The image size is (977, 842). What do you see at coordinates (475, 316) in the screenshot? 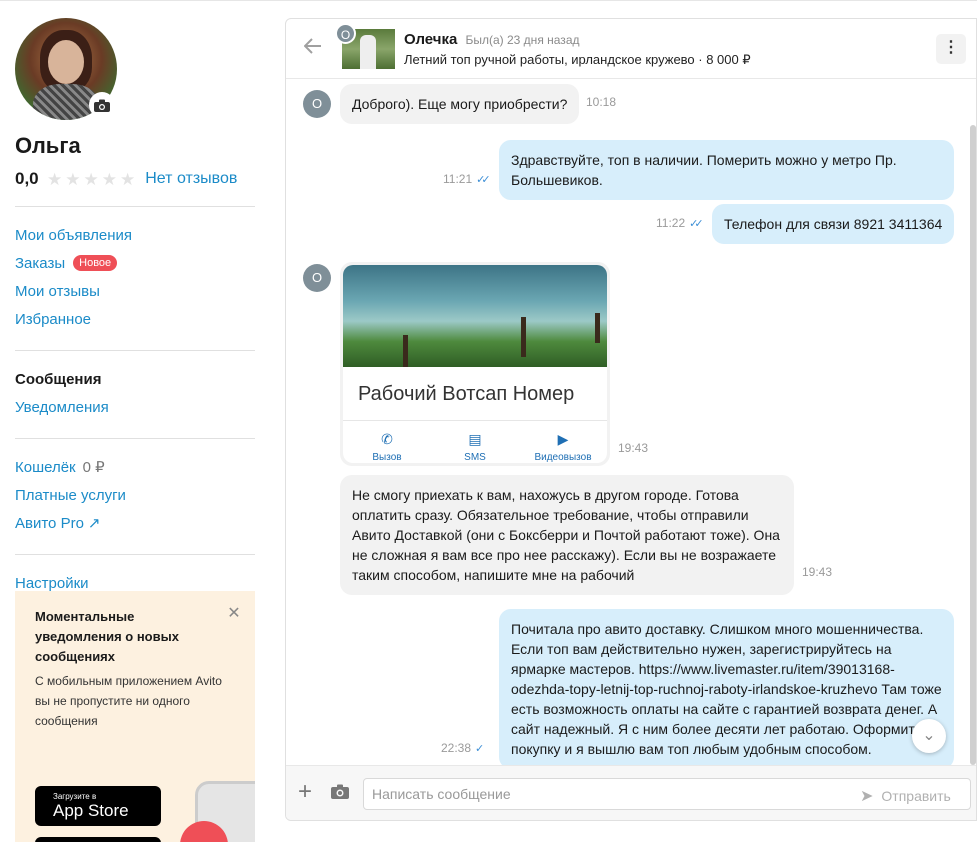
I see `card-image` at bounding box center [475, 316].